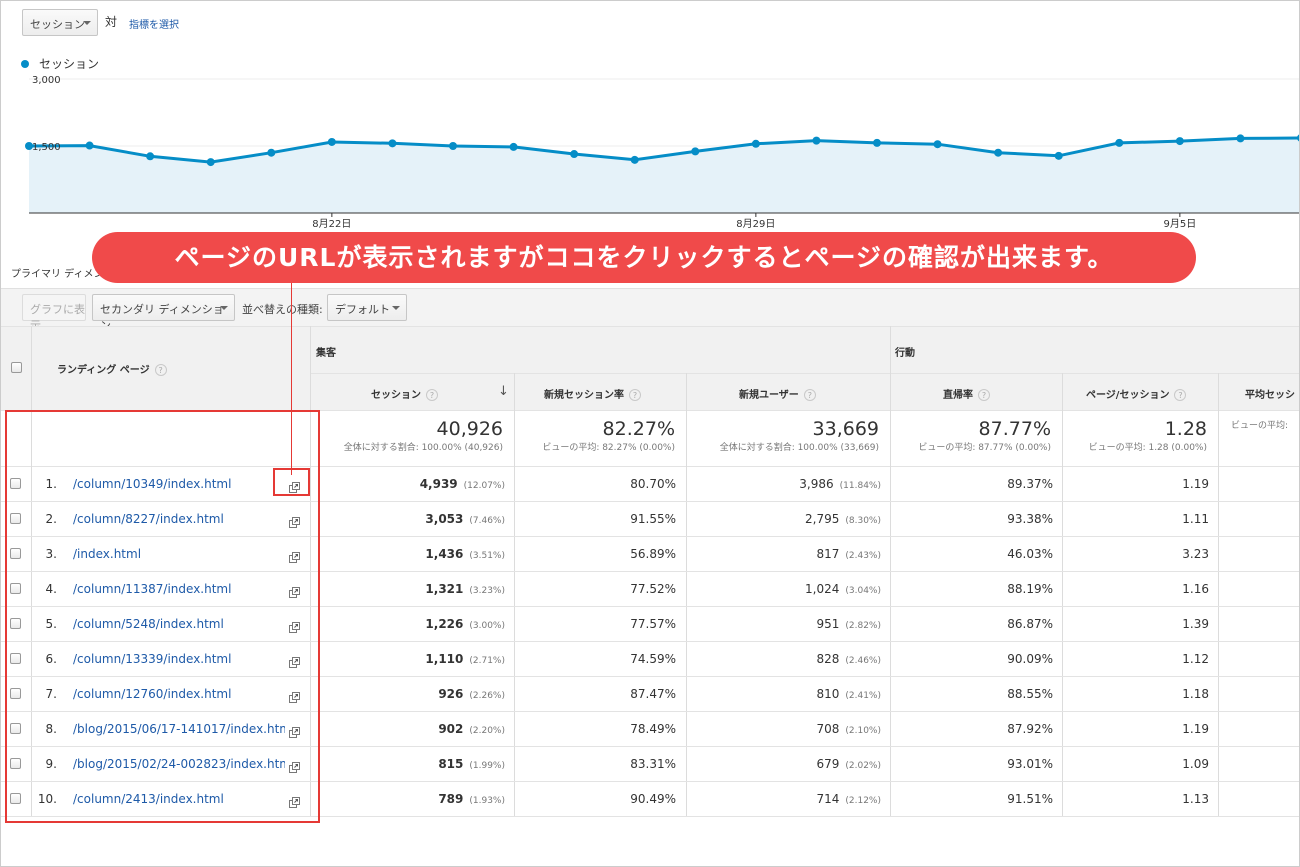  I want to click on pages-per-session-cell: 1.18, so click(1195, 694).